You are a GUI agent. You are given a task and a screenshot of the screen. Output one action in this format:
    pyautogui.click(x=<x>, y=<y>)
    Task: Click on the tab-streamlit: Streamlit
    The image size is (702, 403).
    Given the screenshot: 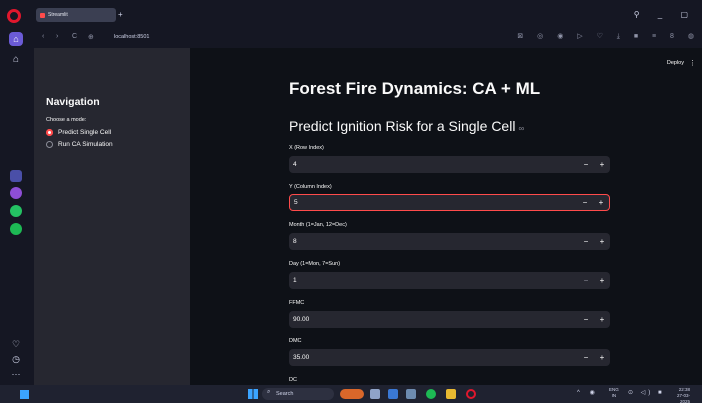 What is the action you would take?
    pyautogui.click(x=76, y=15)
    